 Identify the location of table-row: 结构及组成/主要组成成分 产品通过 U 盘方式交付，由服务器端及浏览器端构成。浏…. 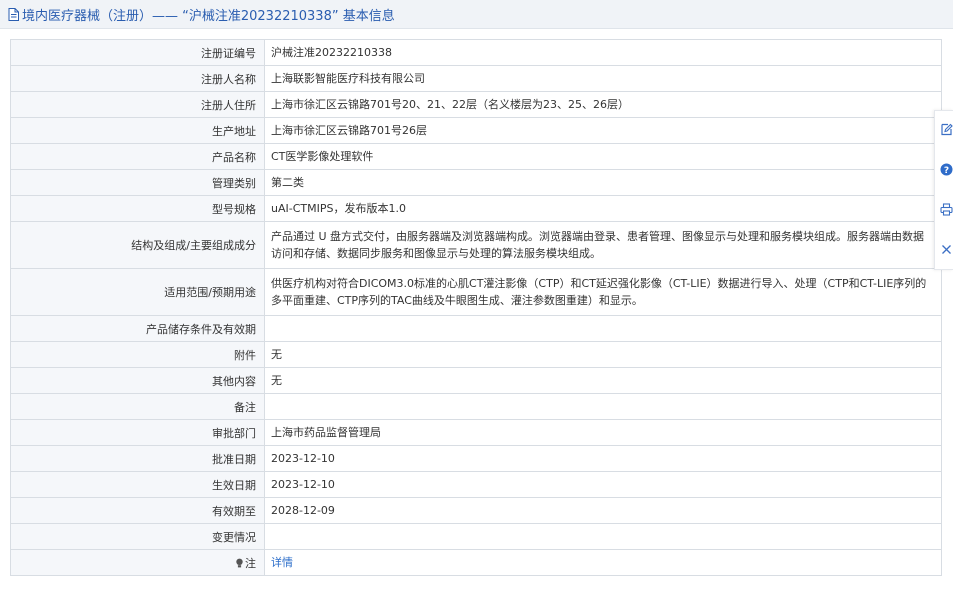
(476, 245).